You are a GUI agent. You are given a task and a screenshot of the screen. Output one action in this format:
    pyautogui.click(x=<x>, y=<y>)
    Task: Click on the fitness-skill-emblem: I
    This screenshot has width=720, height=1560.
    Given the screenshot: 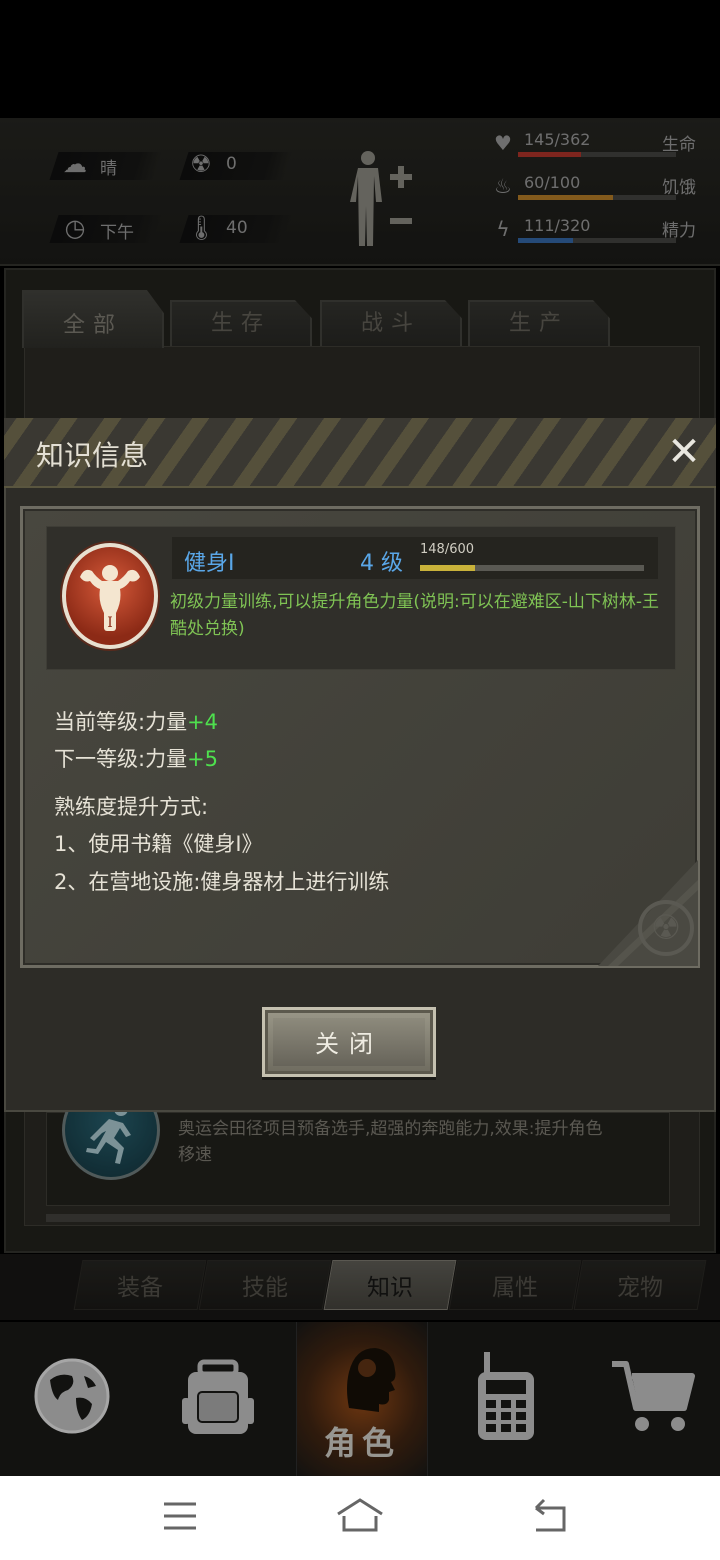 What is the action you would take?
    pyautogui.click(x=110, y=596)
    